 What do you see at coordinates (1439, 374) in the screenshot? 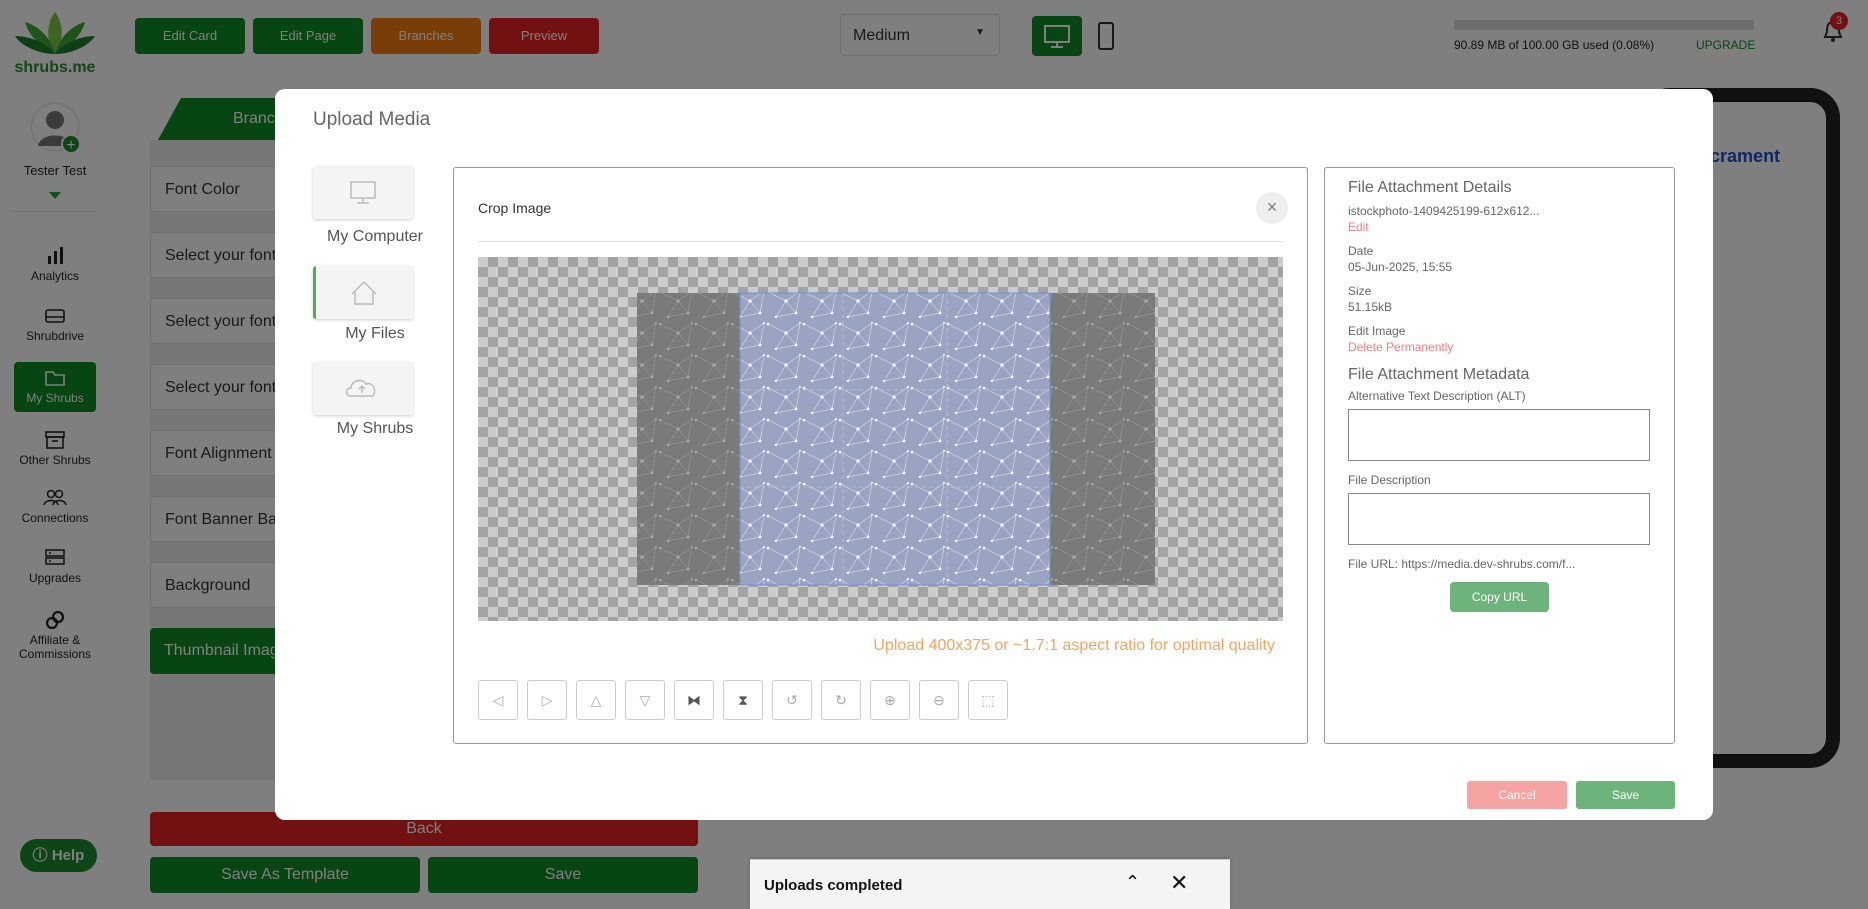
I see `metadata-heading: File Attachment Metadata` at bounding box center [1439, 374].